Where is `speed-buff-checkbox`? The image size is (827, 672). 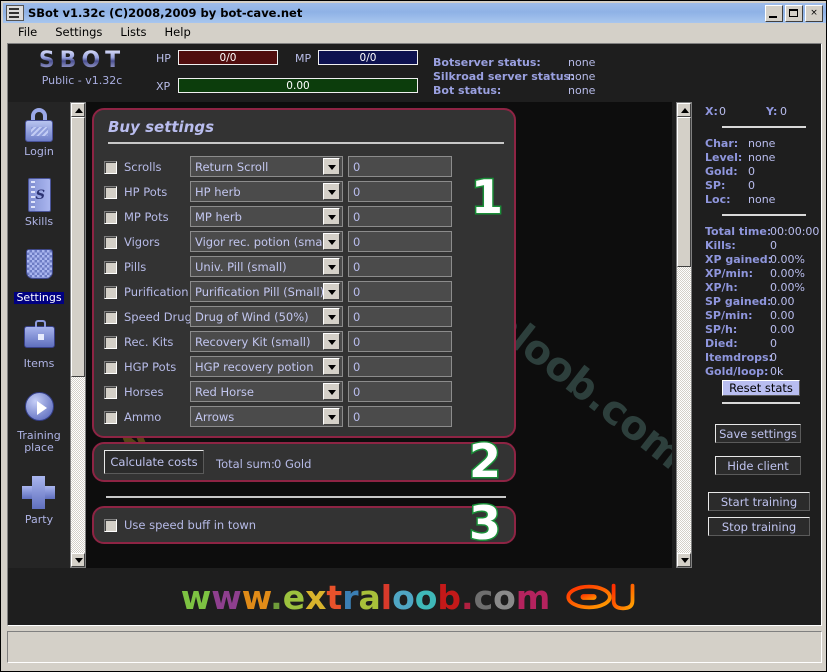
speed-buff-checkbox is located at coordinates (110, 525).